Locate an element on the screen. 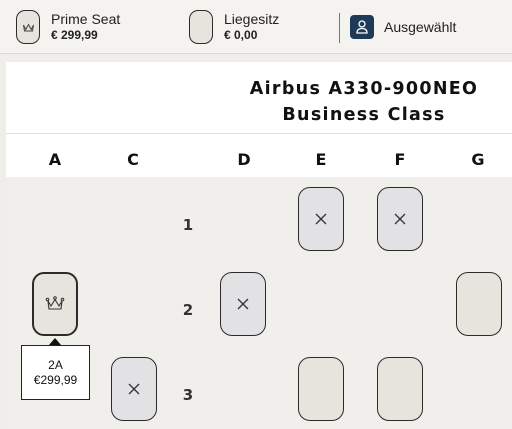 This screenshot has width=512, height=429. column-label-f: F is located at coordinates (400, 159).